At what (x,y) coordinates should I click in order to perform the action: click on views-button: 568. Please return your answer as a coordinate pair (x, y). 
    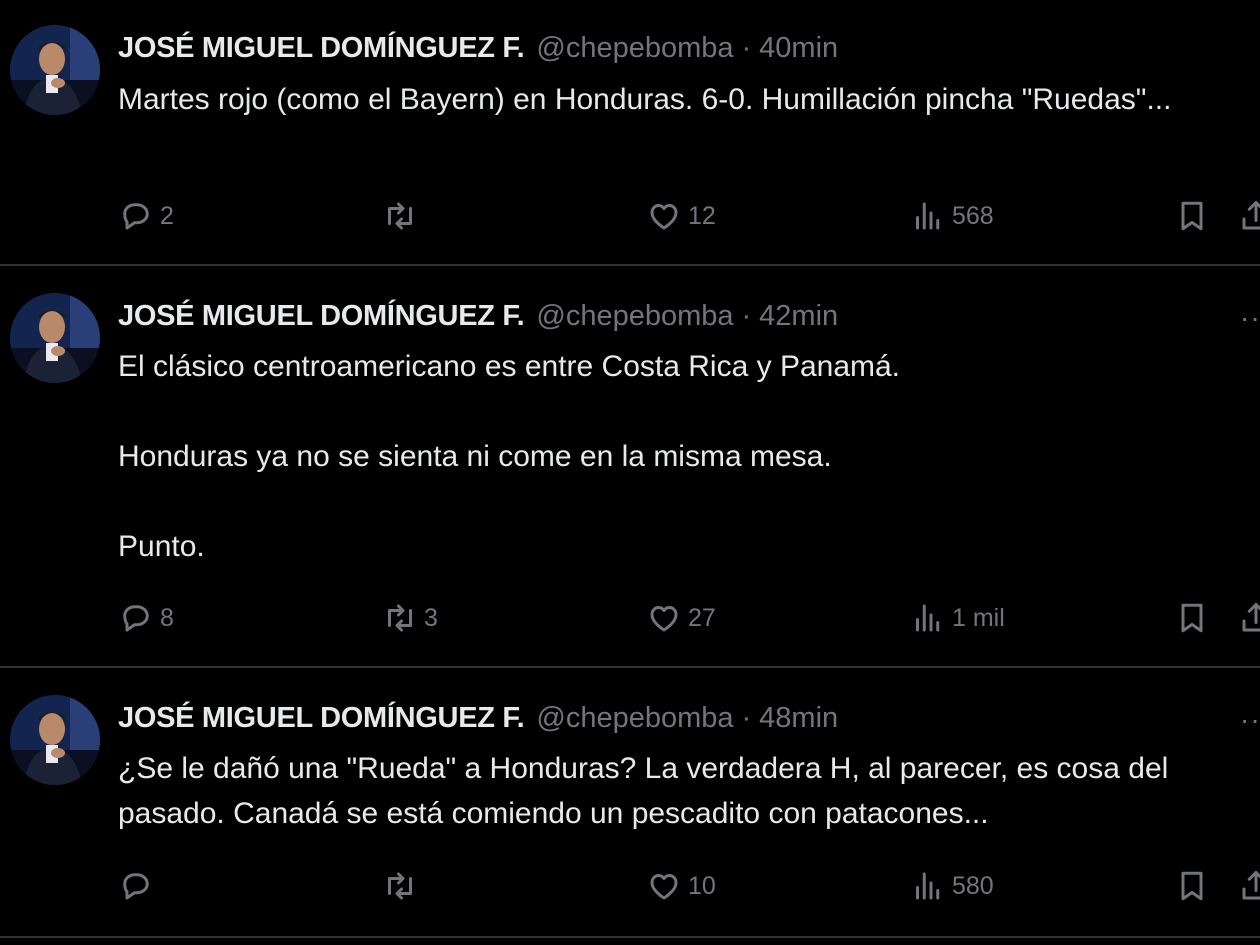
    Looking at the image, I should click on (952, 216).